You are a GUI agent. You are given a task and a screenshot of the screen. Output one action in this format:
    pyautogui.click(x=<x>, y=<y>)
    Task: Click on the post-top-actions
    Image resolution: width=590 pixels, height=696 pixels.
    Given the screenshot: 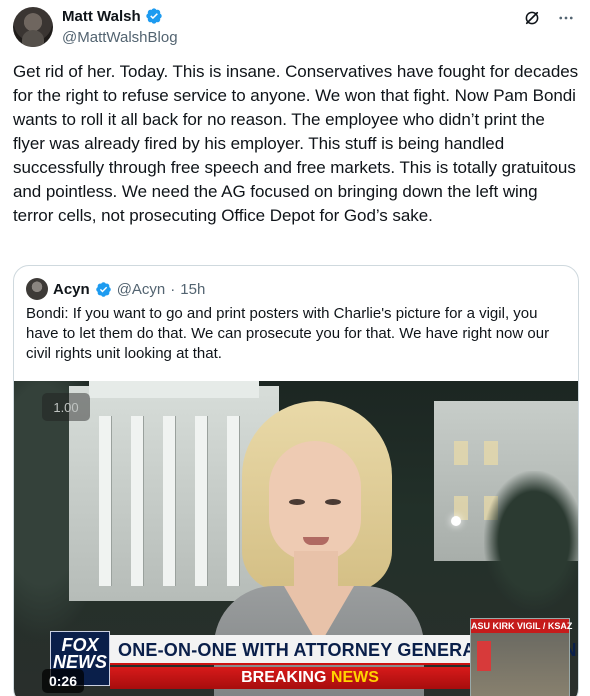 What is the action you would take?
    pyautogui.click(x=549, y=18)
    